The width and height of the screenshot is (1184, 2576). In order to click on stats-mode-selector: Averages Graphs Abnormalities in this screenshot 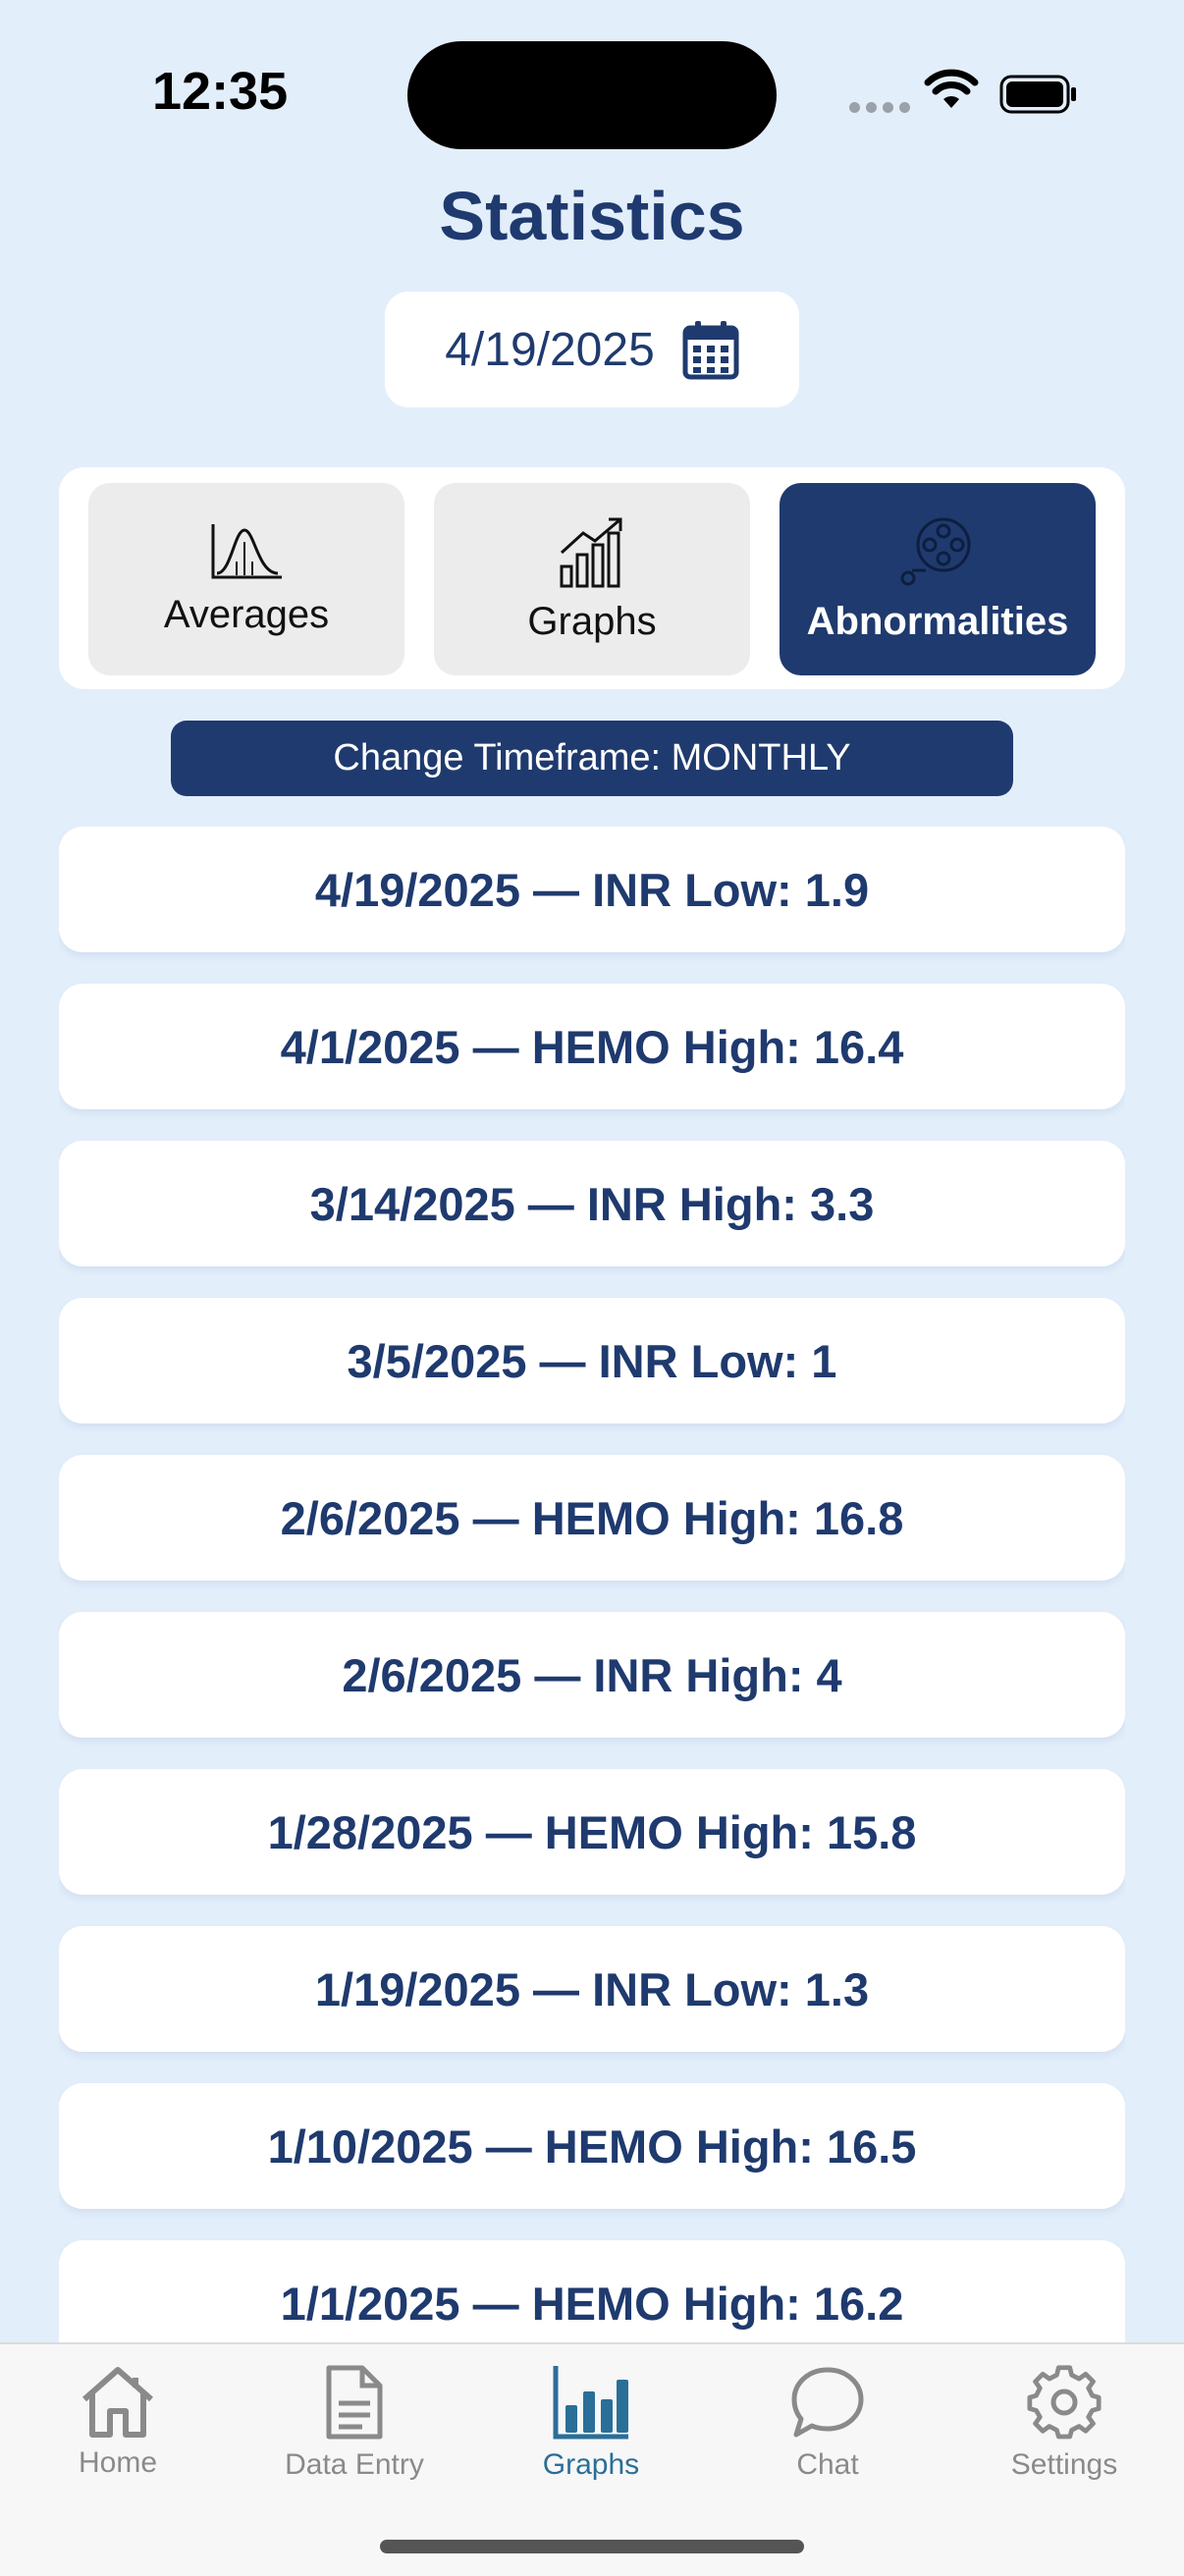, I will do `click(592, 578)`.